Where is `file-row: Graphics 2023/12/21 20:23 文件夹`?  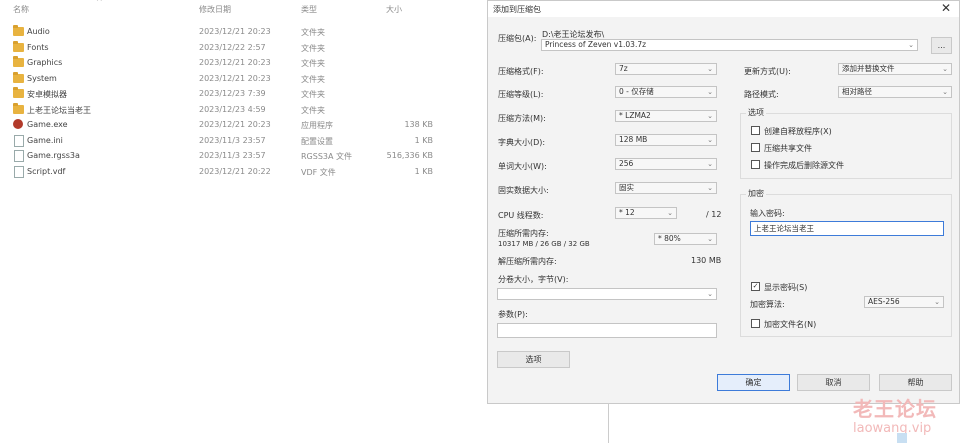
file-row: Graphics 2023/12/21 20:23 文件夹 is located at coordinates (243, 63).